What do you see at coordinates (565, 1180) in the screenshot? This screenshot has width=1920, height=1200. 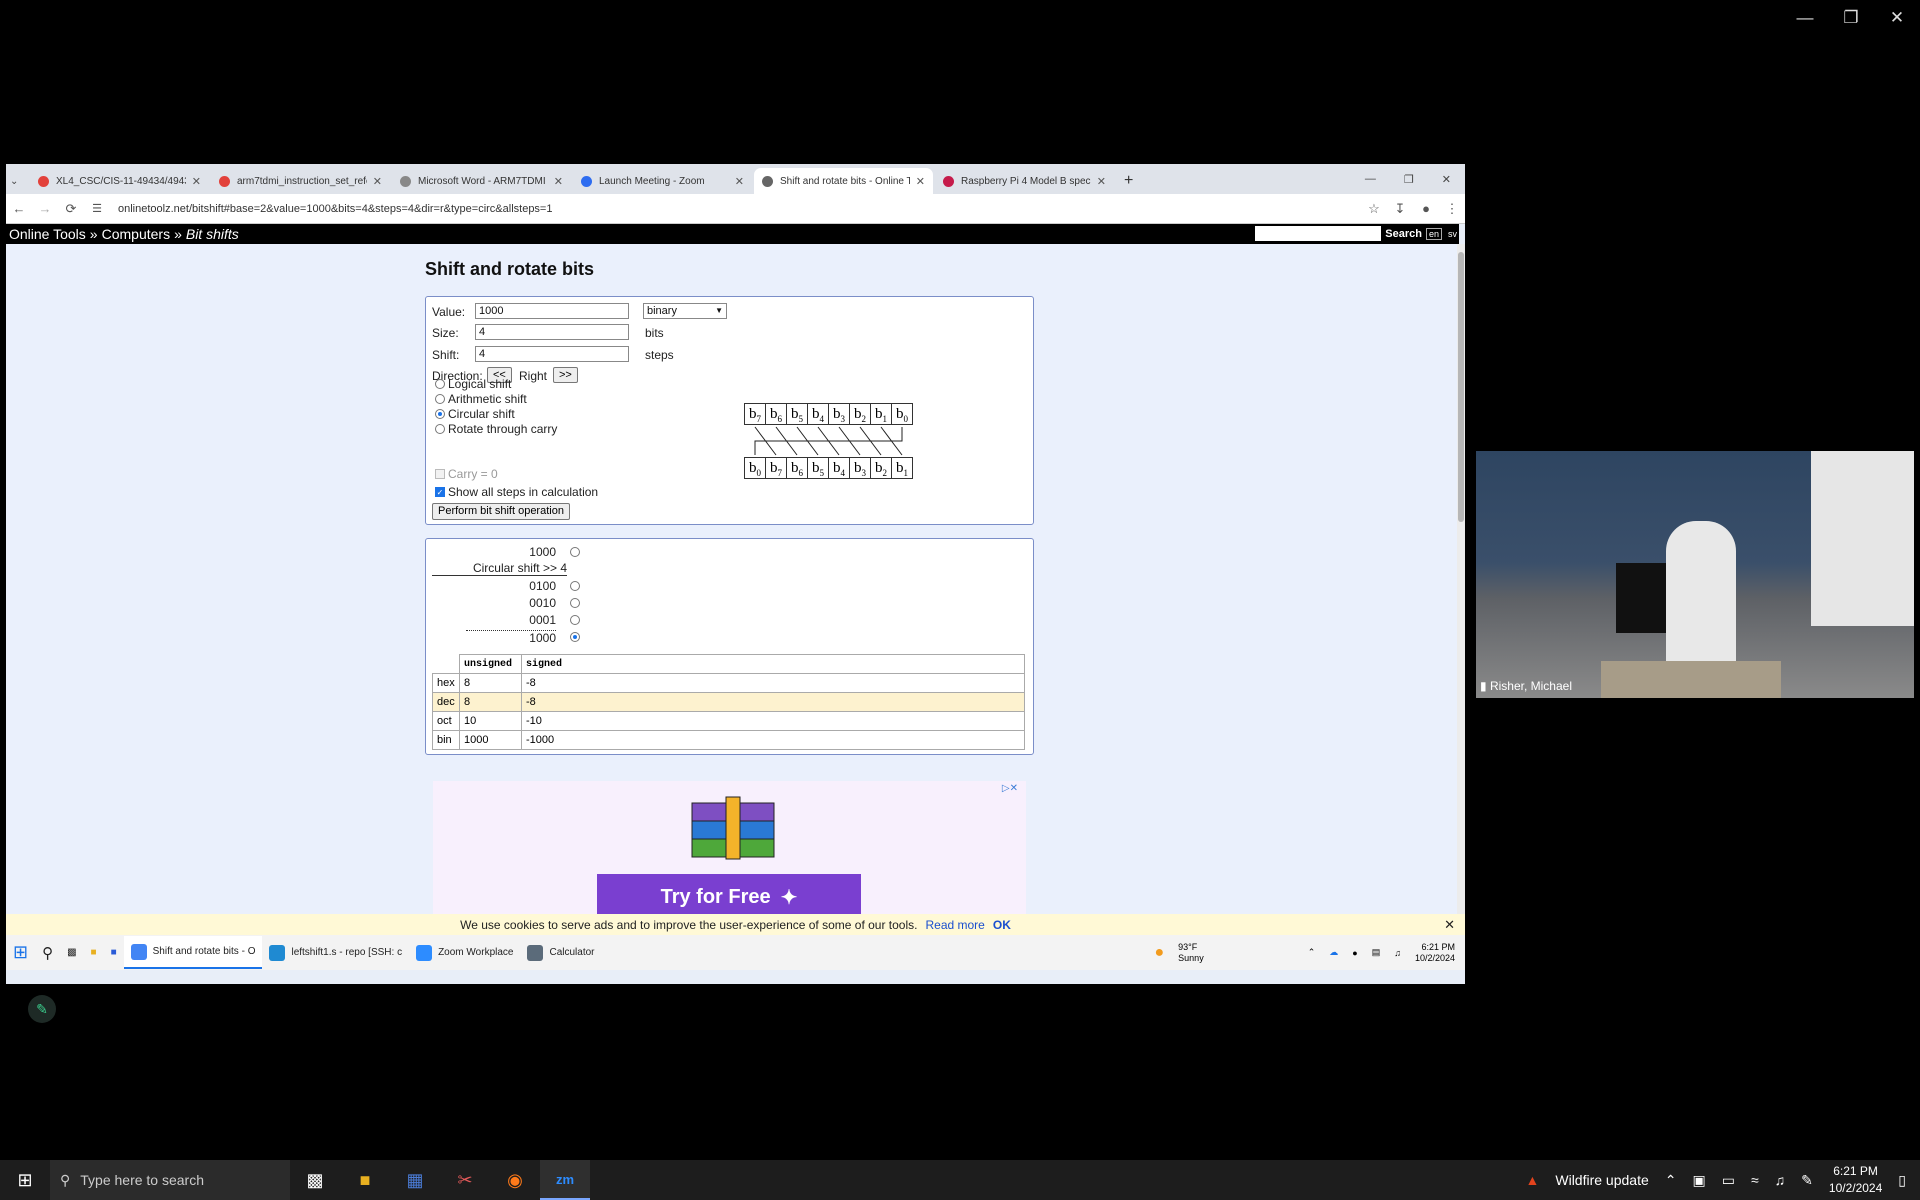 I see `zoom-app-icon: zm` at bounding box center [565, 1180].